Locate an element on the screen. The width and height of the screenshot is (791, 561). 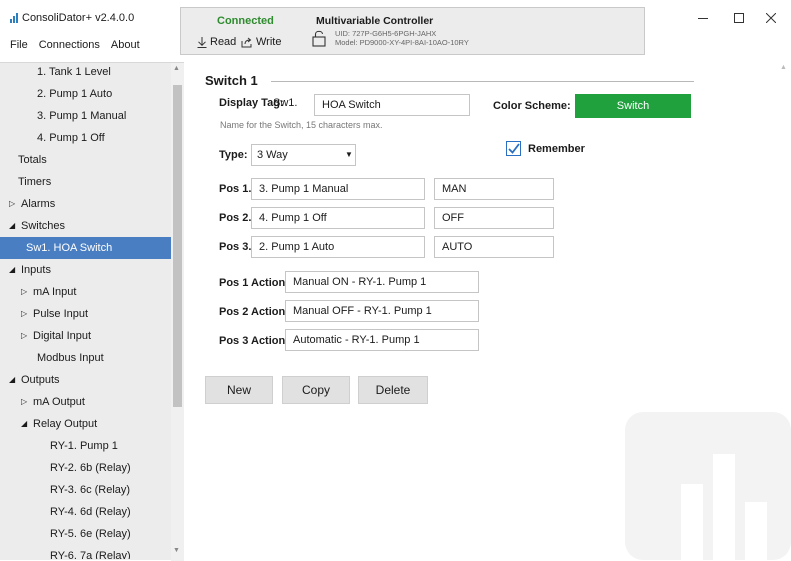
sidebar-item-ry-5: RY-5. 6e (Relay) is located at coordinates (85, 534).